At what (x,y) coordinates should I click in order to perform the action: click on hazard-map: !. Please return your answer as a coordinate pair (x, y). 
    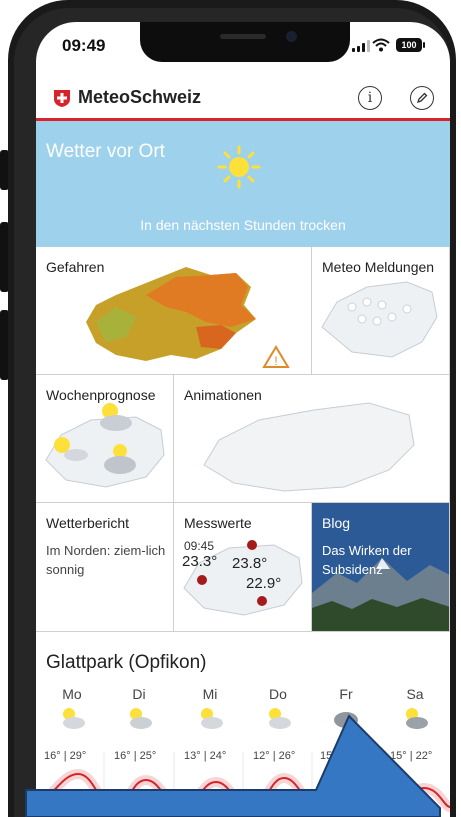
    Looking at the image, I should click on (188, 317).